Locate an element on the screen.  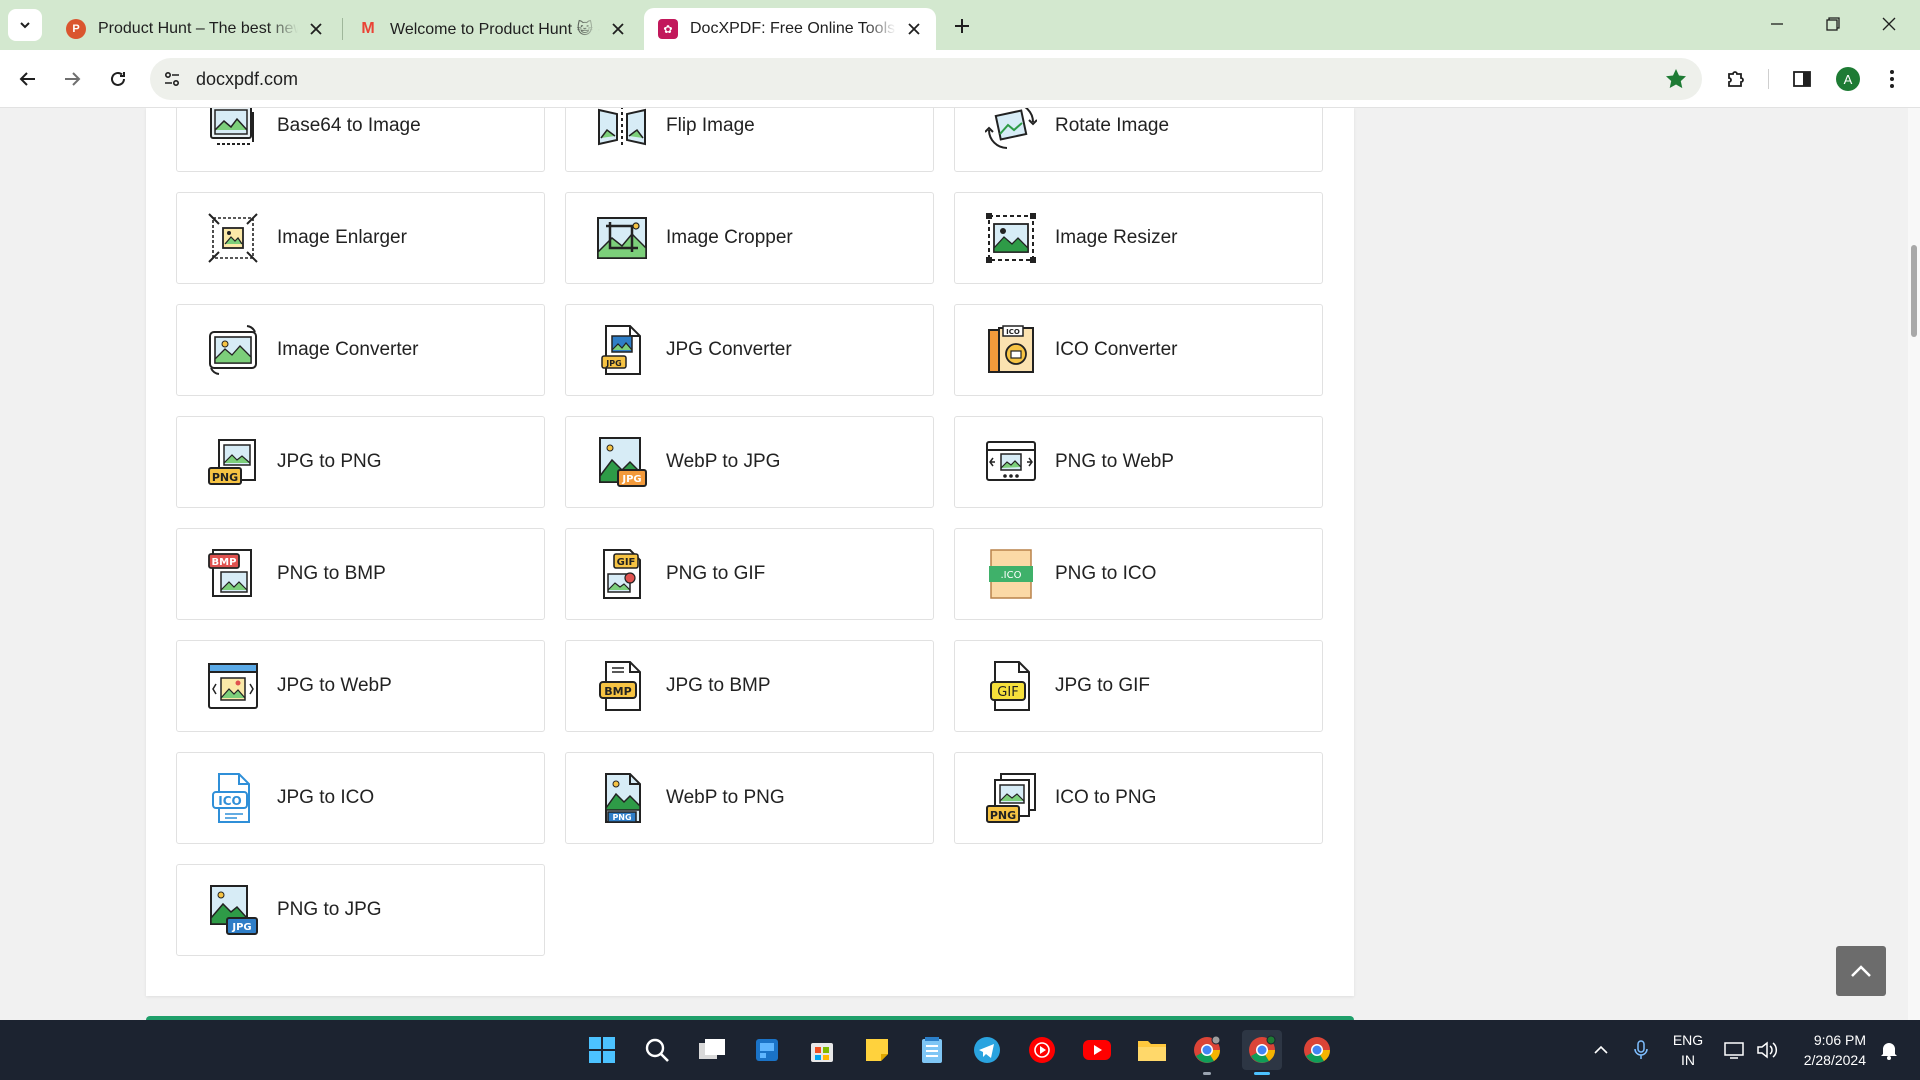
chrome-profile-3-button is located at coordinates (1317, 1050).